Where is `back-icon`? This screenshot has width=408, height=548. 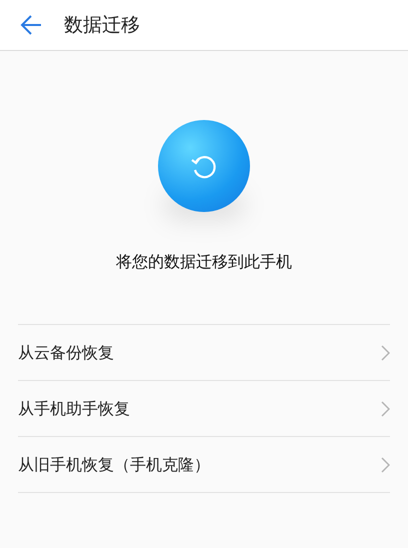
back-icon is located at coordinates (31, 25).